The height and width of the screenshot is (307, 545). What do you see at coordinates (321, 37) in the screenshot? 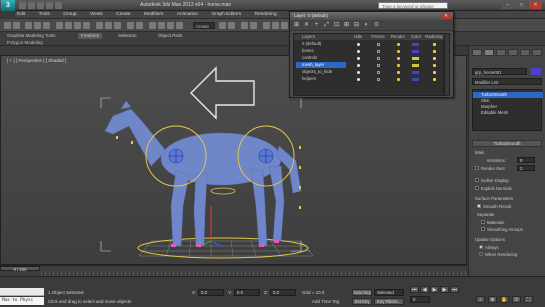
I see `column-layers: Layers` at bounding box center [321, 37].